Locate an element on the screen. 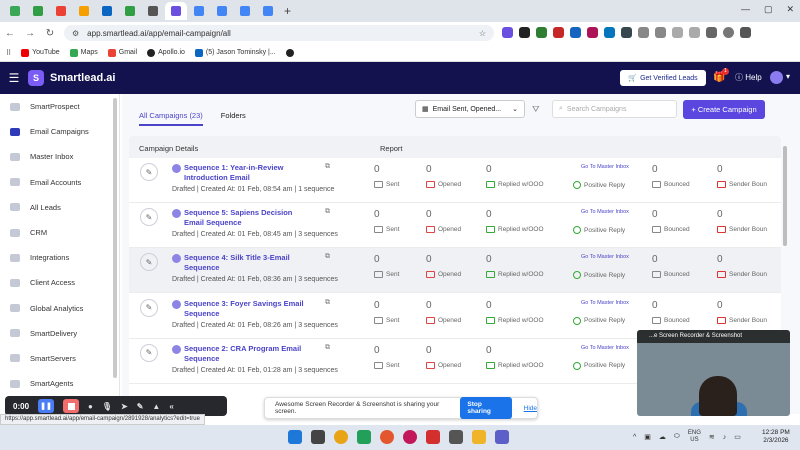 The width and height of the screenshot is (800, 450). maximize-icon: ▢ is located at coordinates (768, 9).